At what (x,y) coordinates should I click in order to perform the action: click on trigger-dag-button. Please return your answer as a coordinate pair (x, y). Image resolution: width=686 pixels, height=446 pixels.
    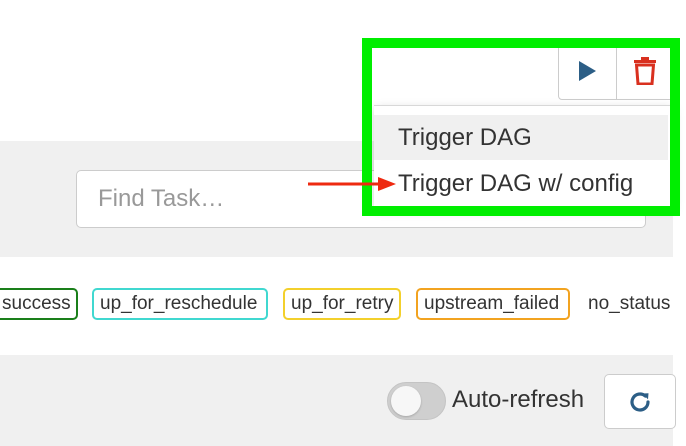
    Looking at the image, I should click on (588, 71).